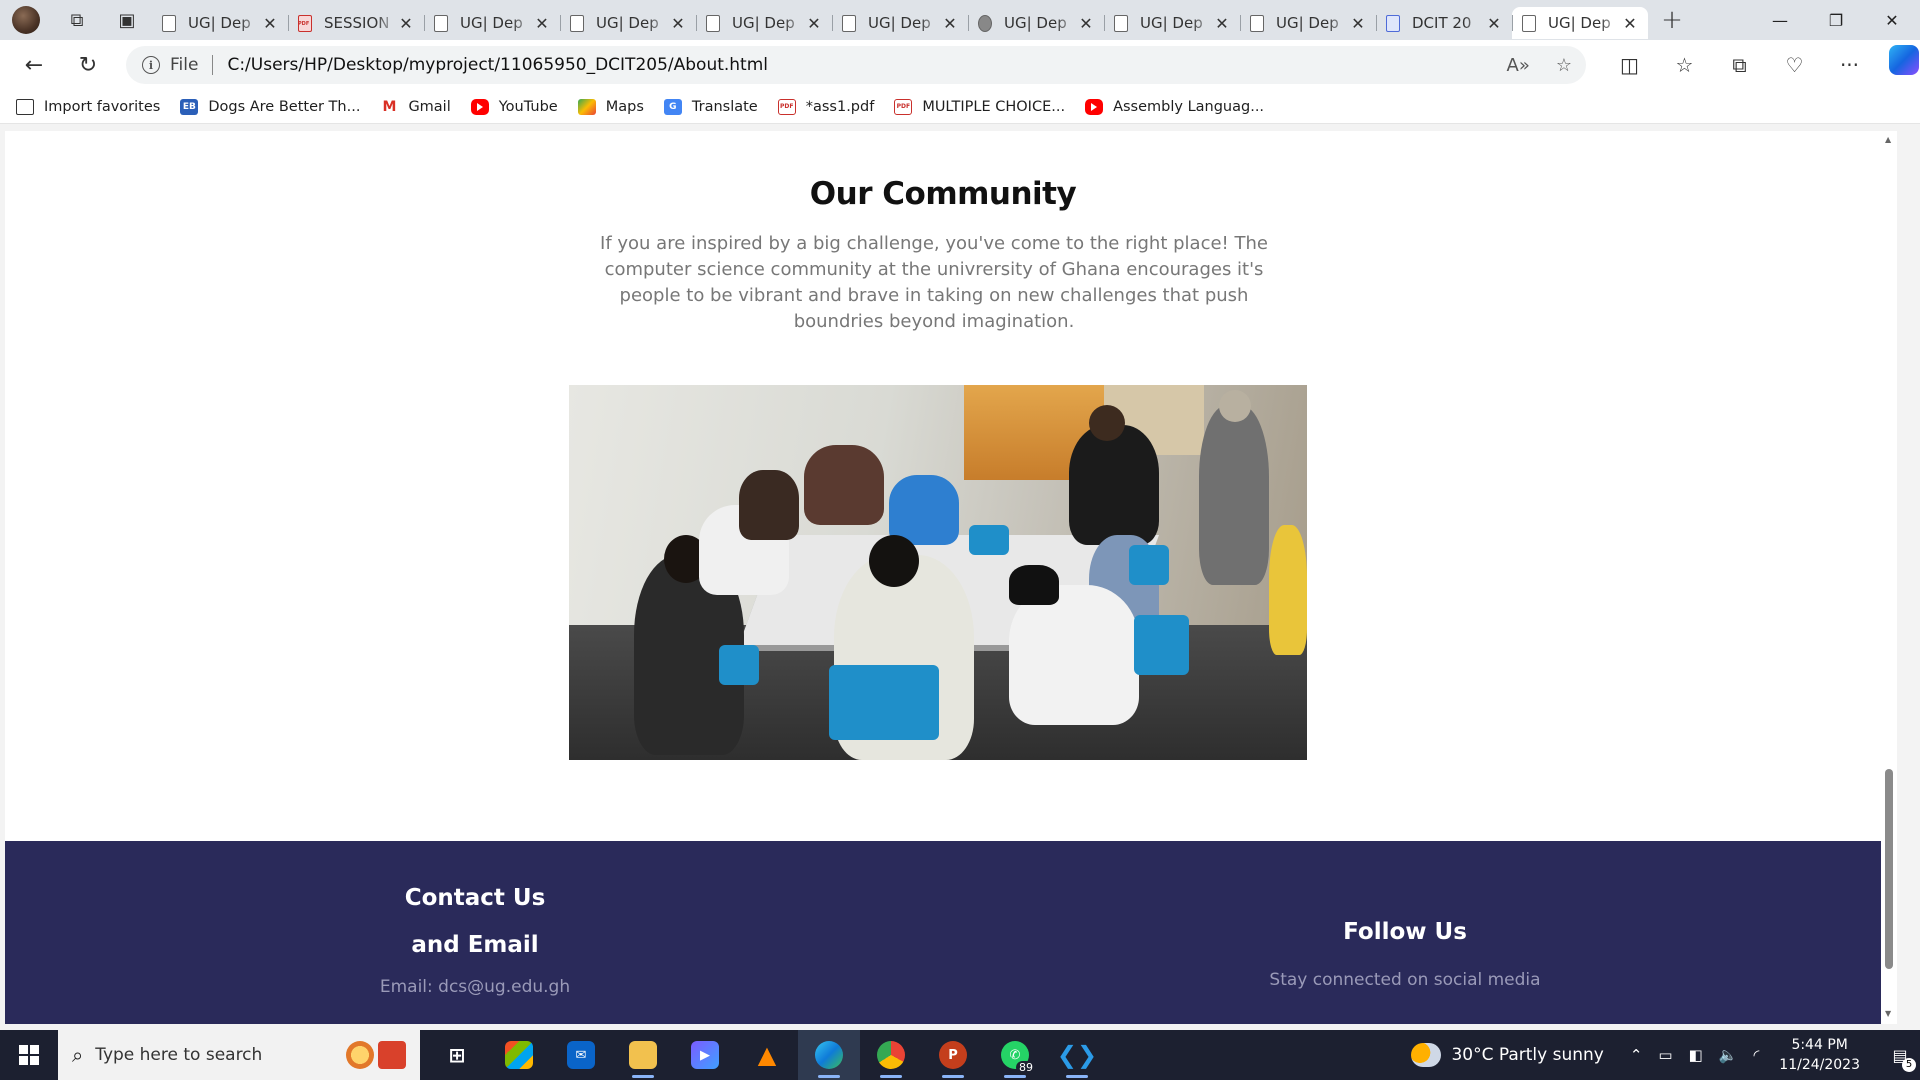 This screenshot has height=1080, width=1920. What do you see at coordinates (514, 106) in the screenshot?
I see `favorite-link: YouTube` at bounding box center [514, 106].